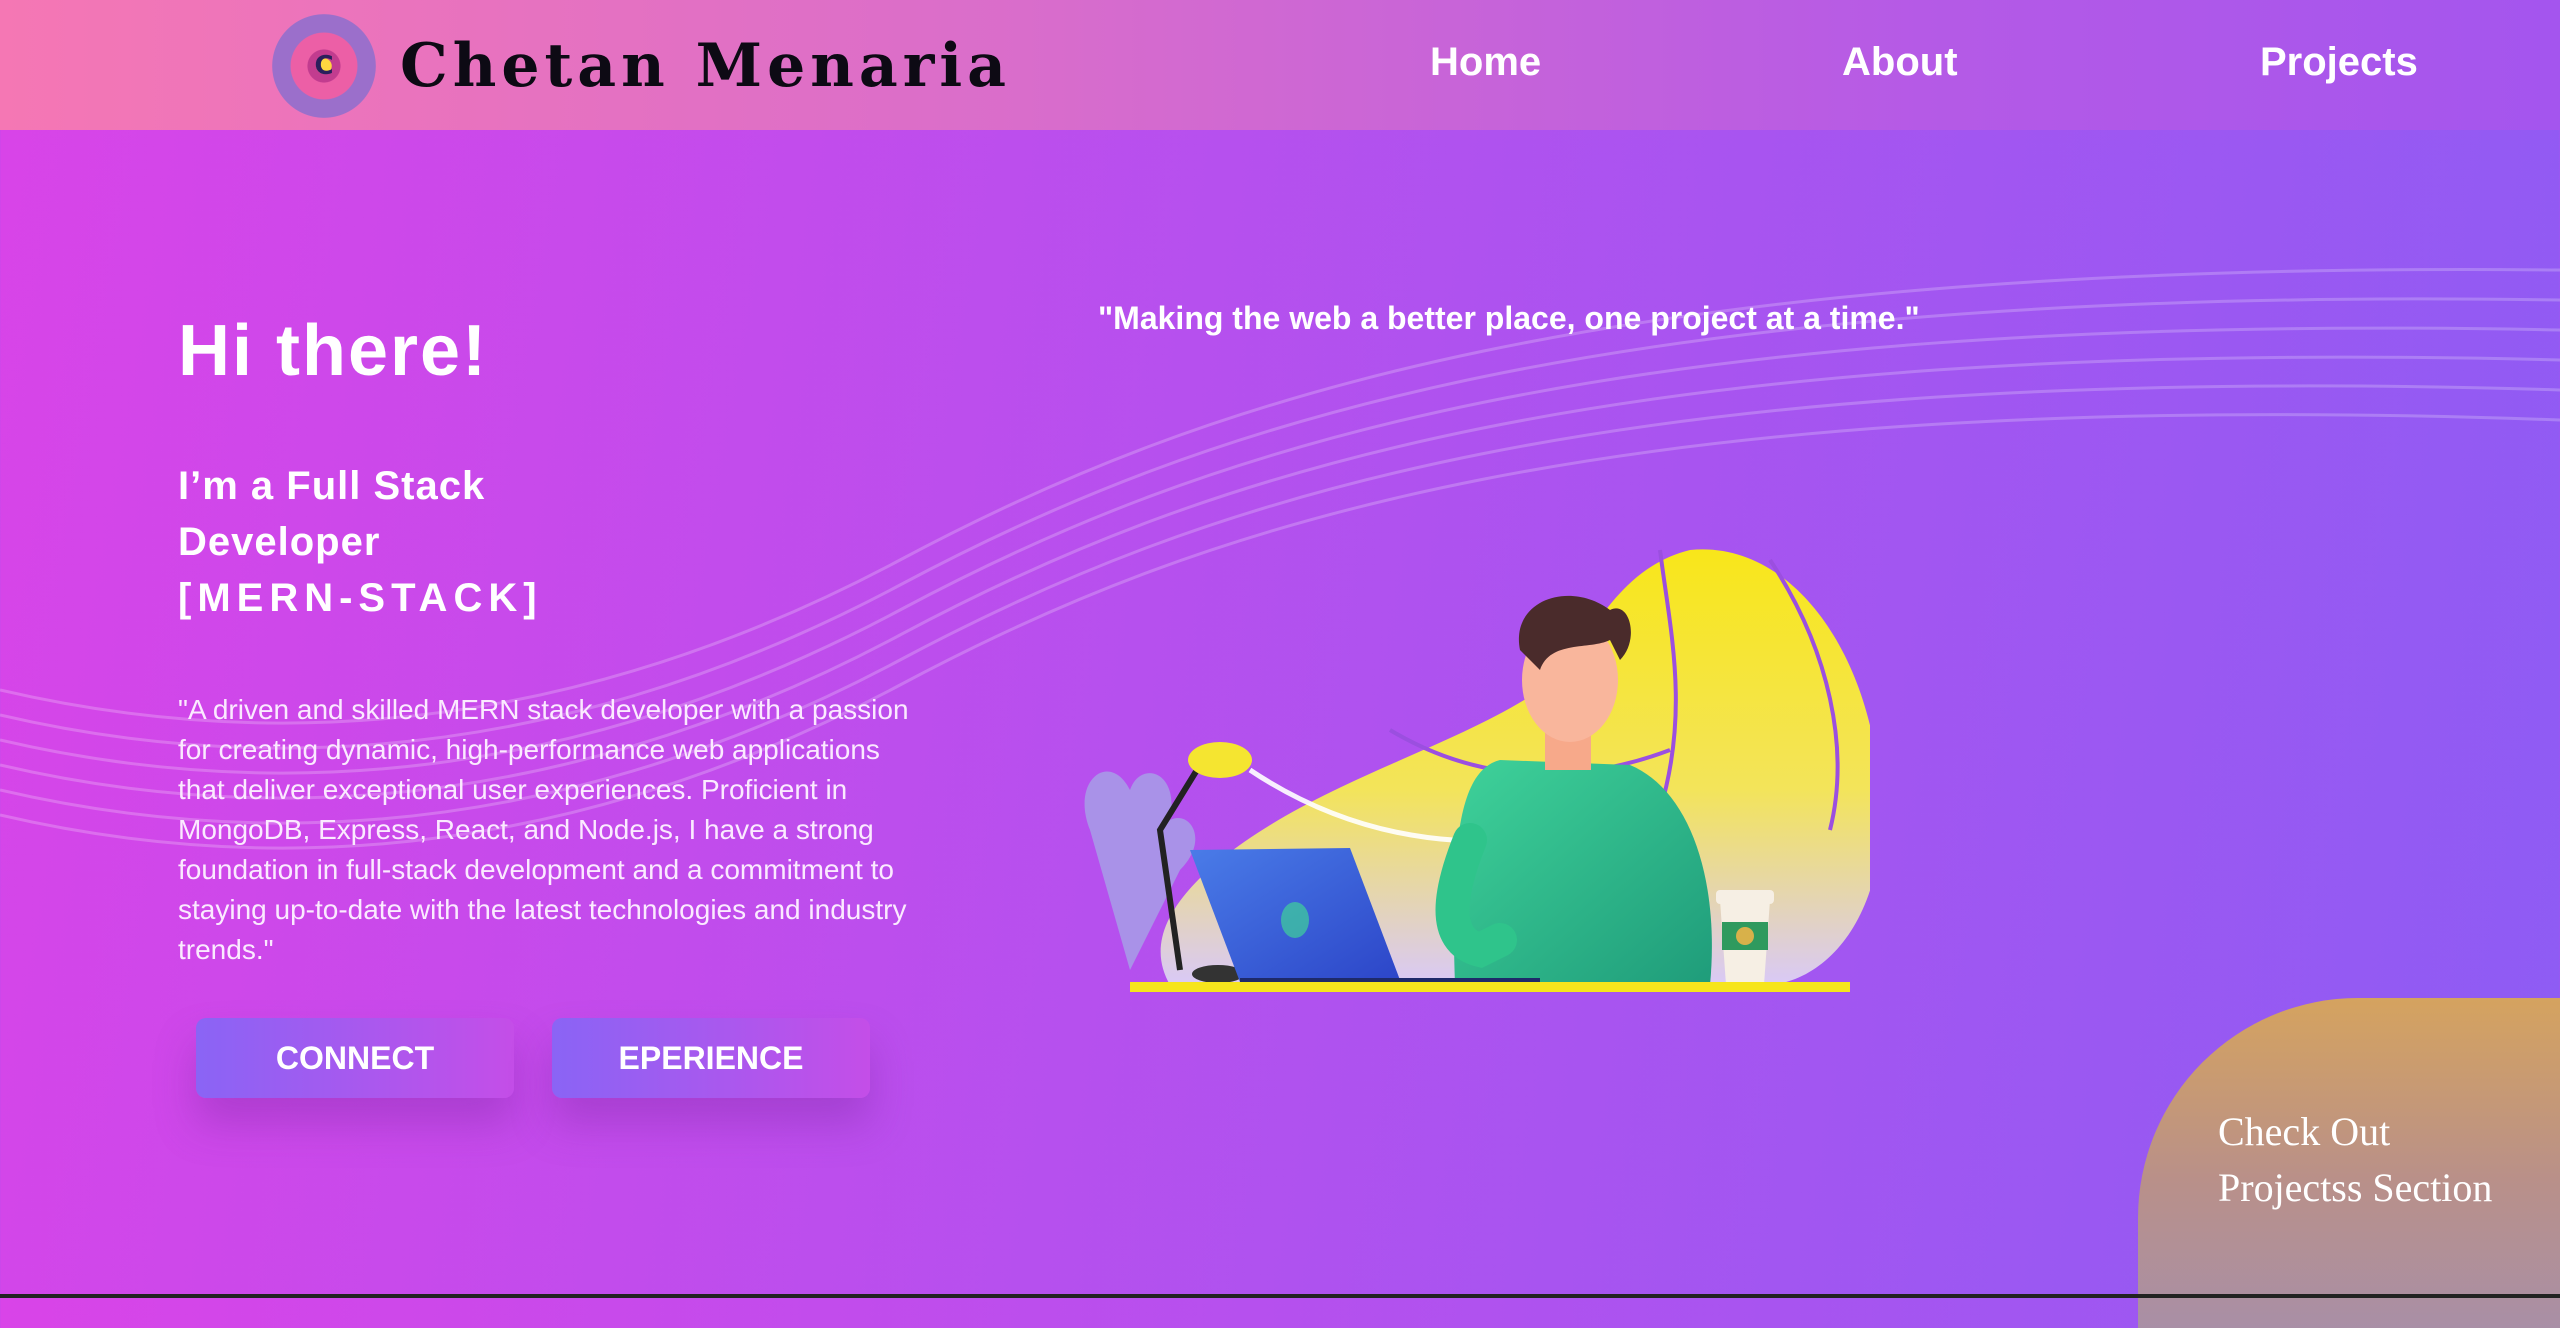 The image size is (2560, 1328). What do you see at coordinates (360, 598) in the screenshot?
I see `role-line-3: [MERN-STACK]` at bounding box center [360, 598].